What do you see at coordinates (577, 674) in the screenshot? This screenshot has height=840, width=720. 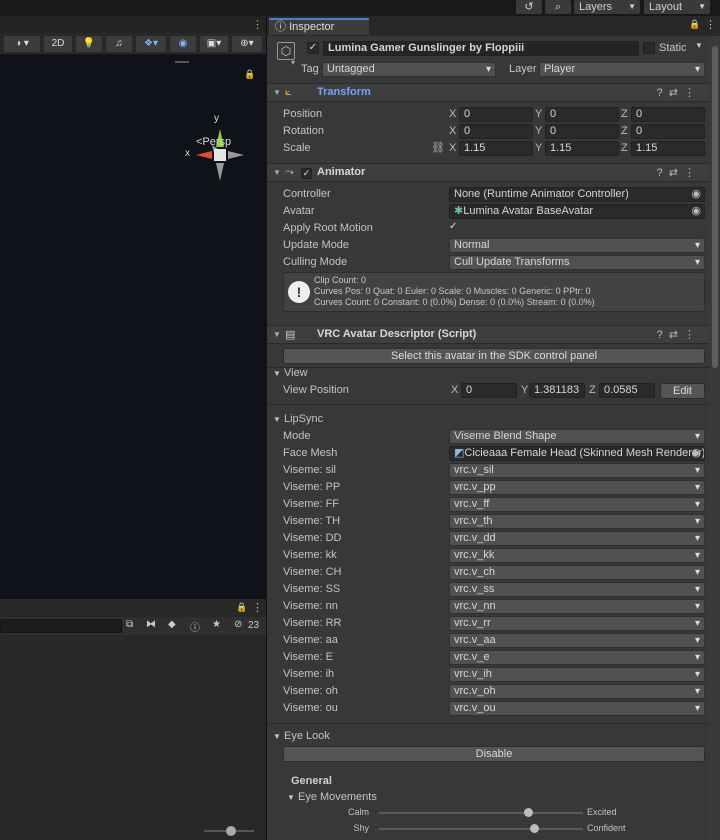 I see `viseme-dropdown: vrc.v_ih` at bounding box center [577, 674].